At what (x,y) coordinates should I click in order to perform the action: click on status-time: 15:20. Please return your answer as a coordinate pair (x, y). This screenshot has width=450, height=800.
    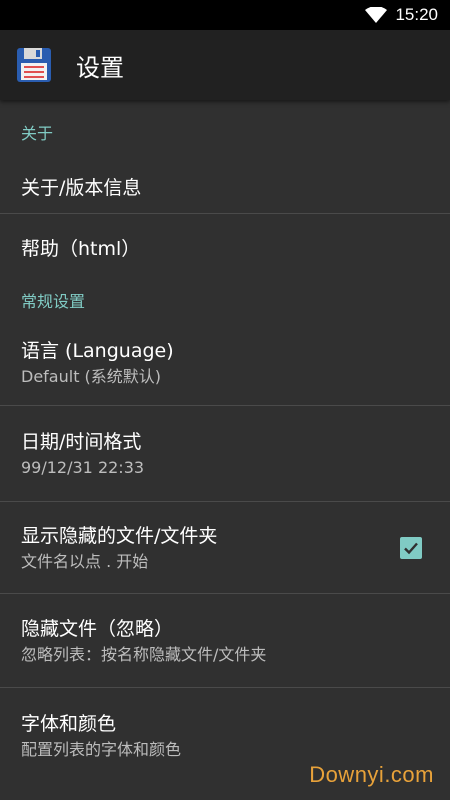
    Looking at the image, I should click on (416, 14).